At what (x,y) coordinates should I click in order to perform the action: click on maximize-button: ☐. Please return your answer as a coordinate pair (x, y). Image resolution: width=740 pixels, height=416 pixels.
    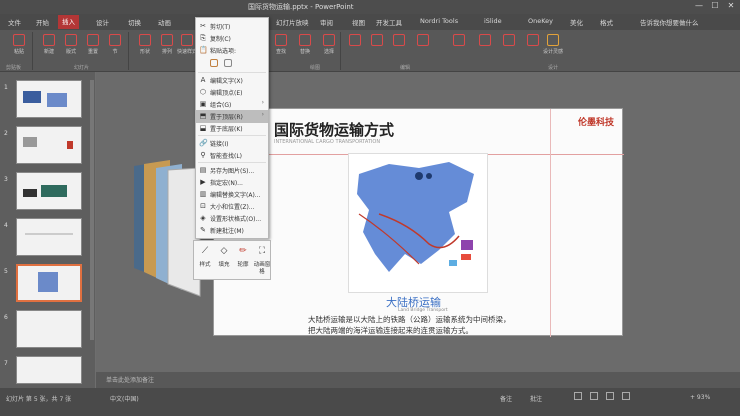
    Looking at the image, I should click on (715, 6).